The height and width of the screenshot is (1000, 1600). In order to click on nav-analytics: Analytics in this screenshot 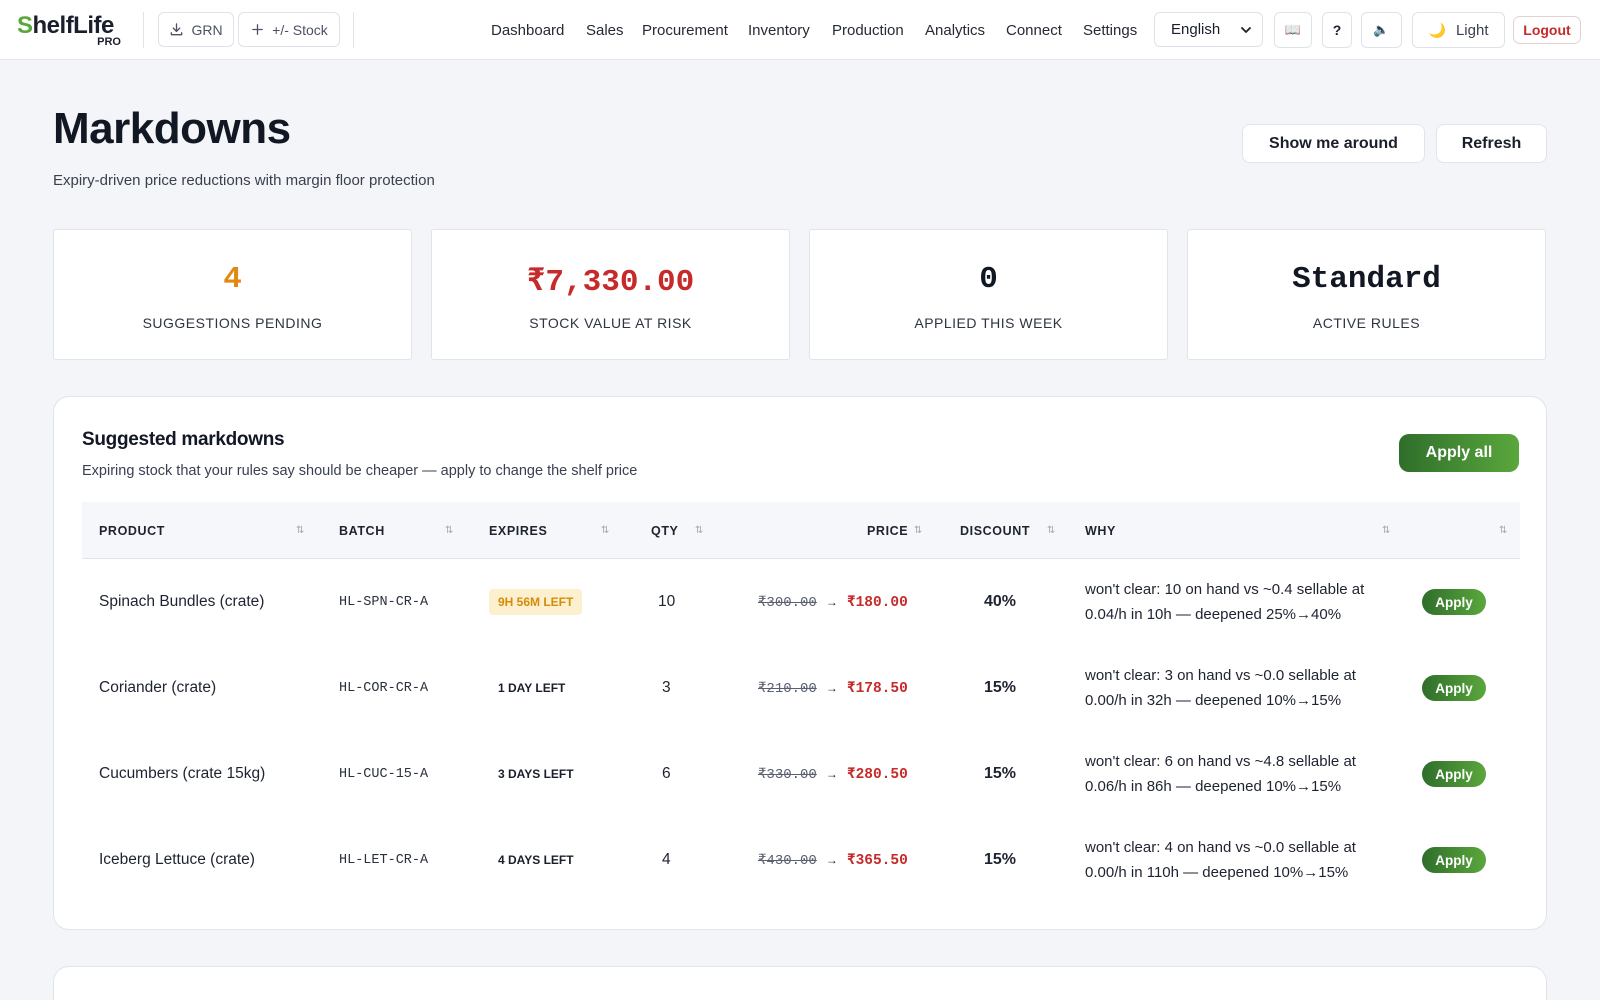, I will do `click(955, 30)`.